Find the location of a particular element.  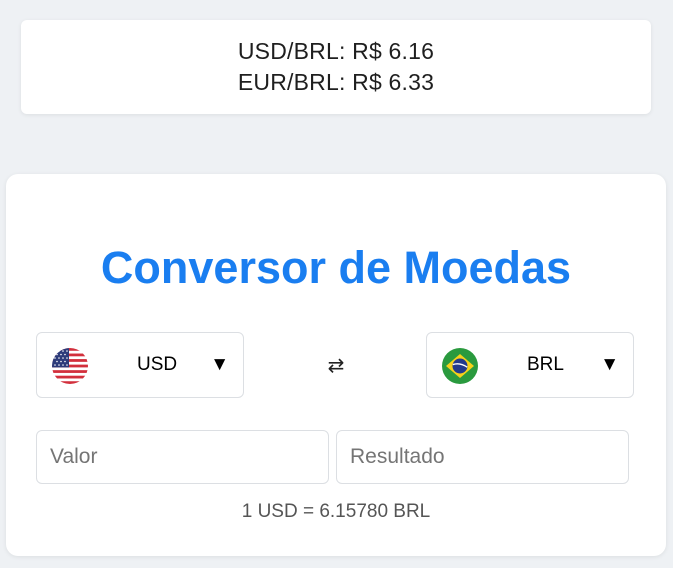

usd-brl-rate: USD/BRL: R$ 6.16 is located at coordinates (336, 51).